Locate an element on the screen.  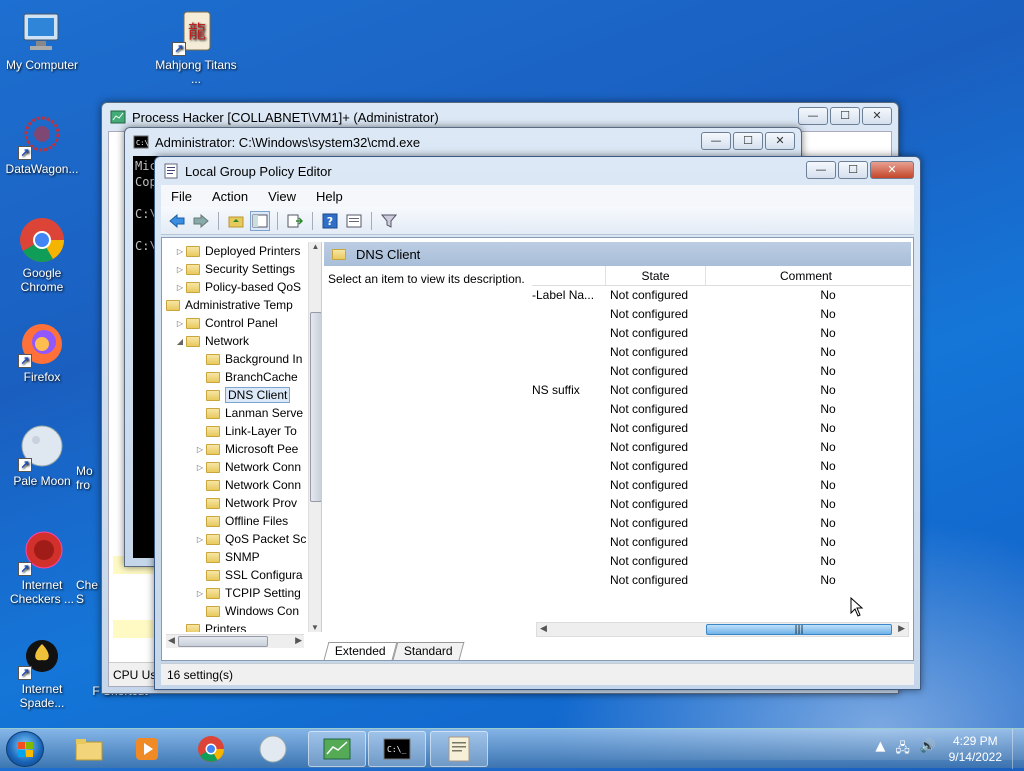
desktop-icon-firefox: ↗ Firefox is located at coordinates (42, 352).